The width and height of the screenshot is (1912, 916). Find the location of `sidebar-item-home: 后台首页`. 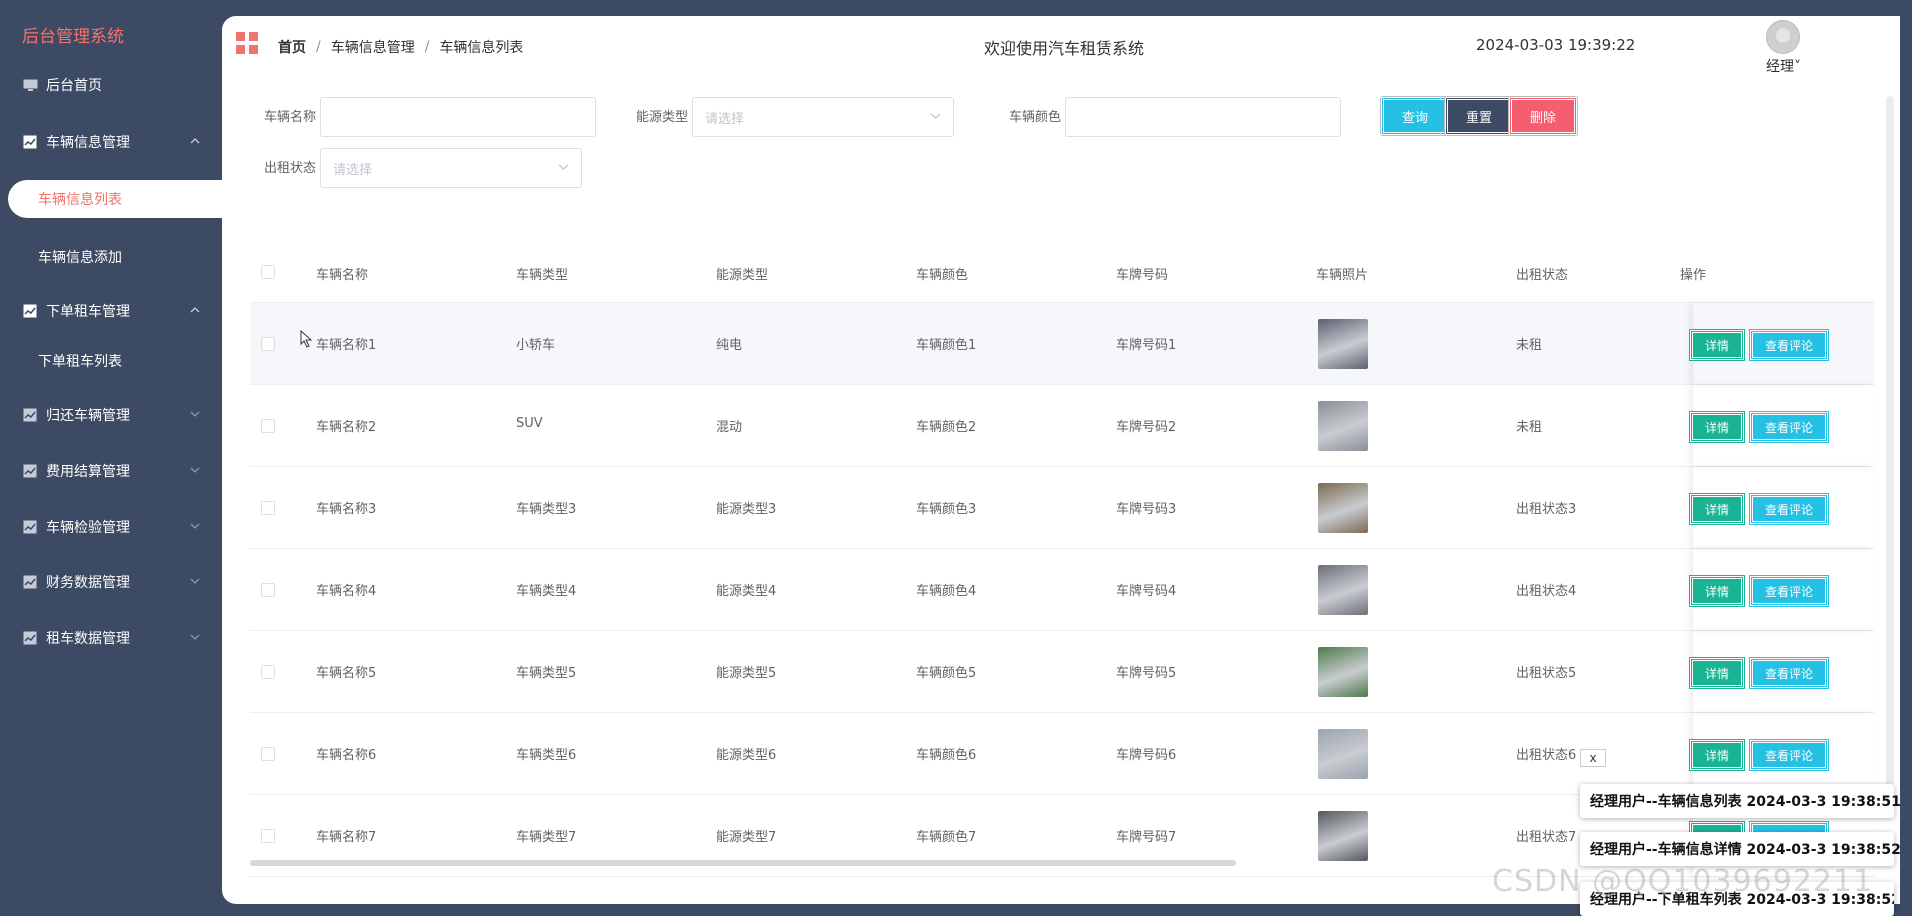

sidebar-item-home: 后台首页 is located at coordinates (111, 85).